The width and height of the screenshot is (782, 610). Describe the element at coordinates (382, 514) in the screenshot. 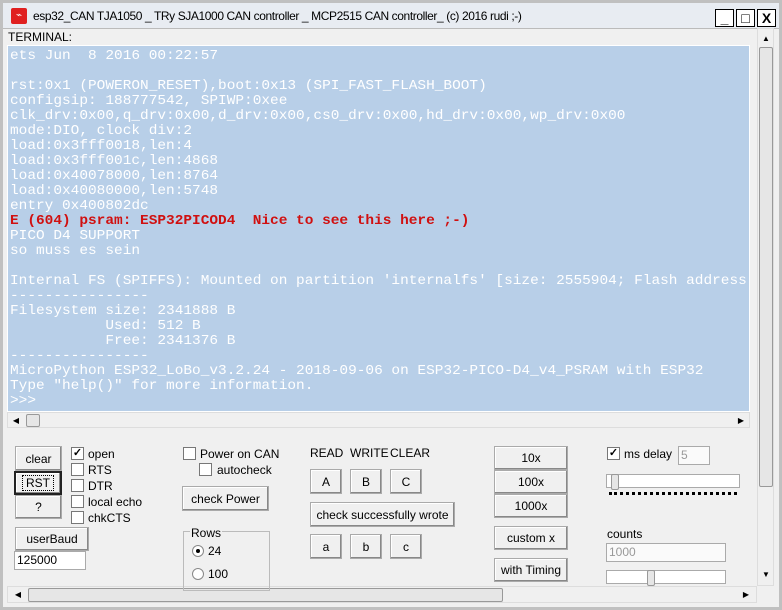

I see `check-successfully-wrote-button: check successfully wrote` at that location.